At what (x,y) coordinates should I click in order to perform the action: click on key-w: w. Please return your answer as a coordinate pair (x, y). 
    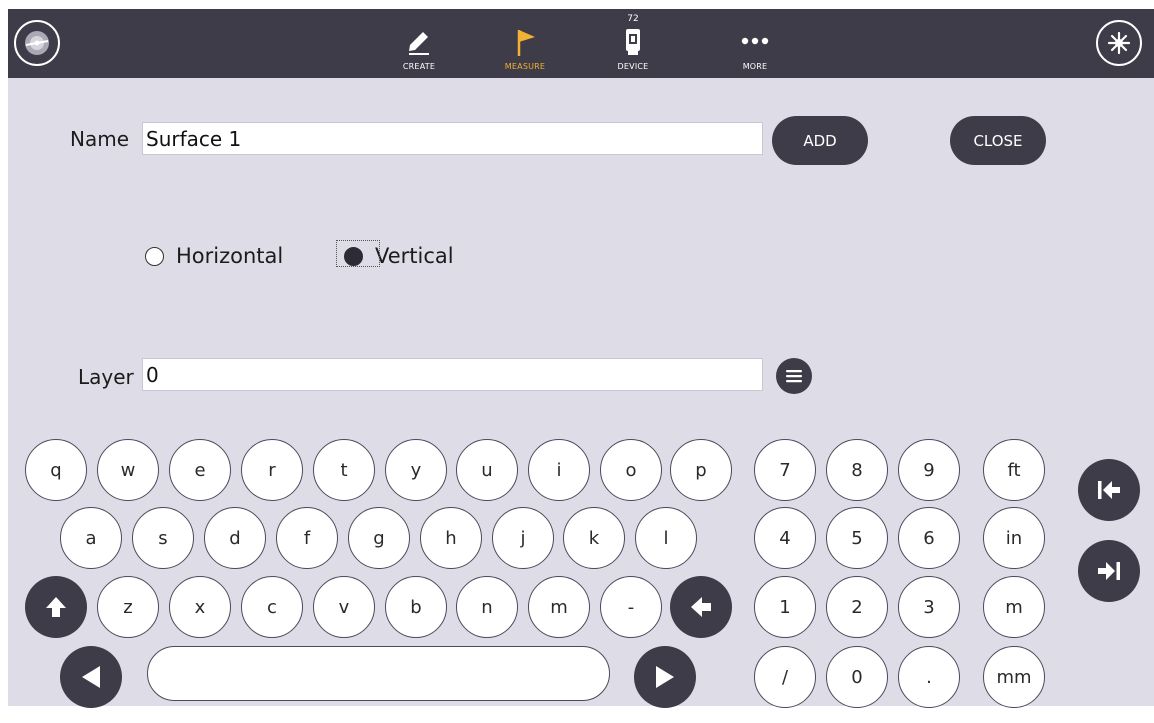
    Looking at the image, I should click on (128, 470).